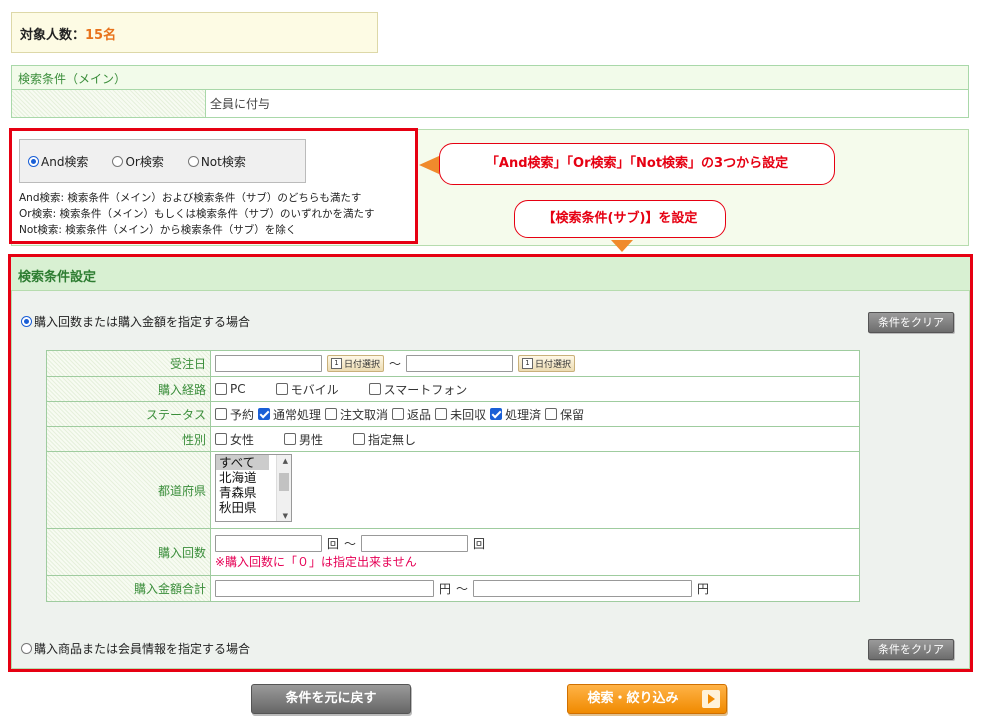  Describe the element at coordinates (411, 414) in the screenshot. I see `checkbox-return: 返品` at that location.